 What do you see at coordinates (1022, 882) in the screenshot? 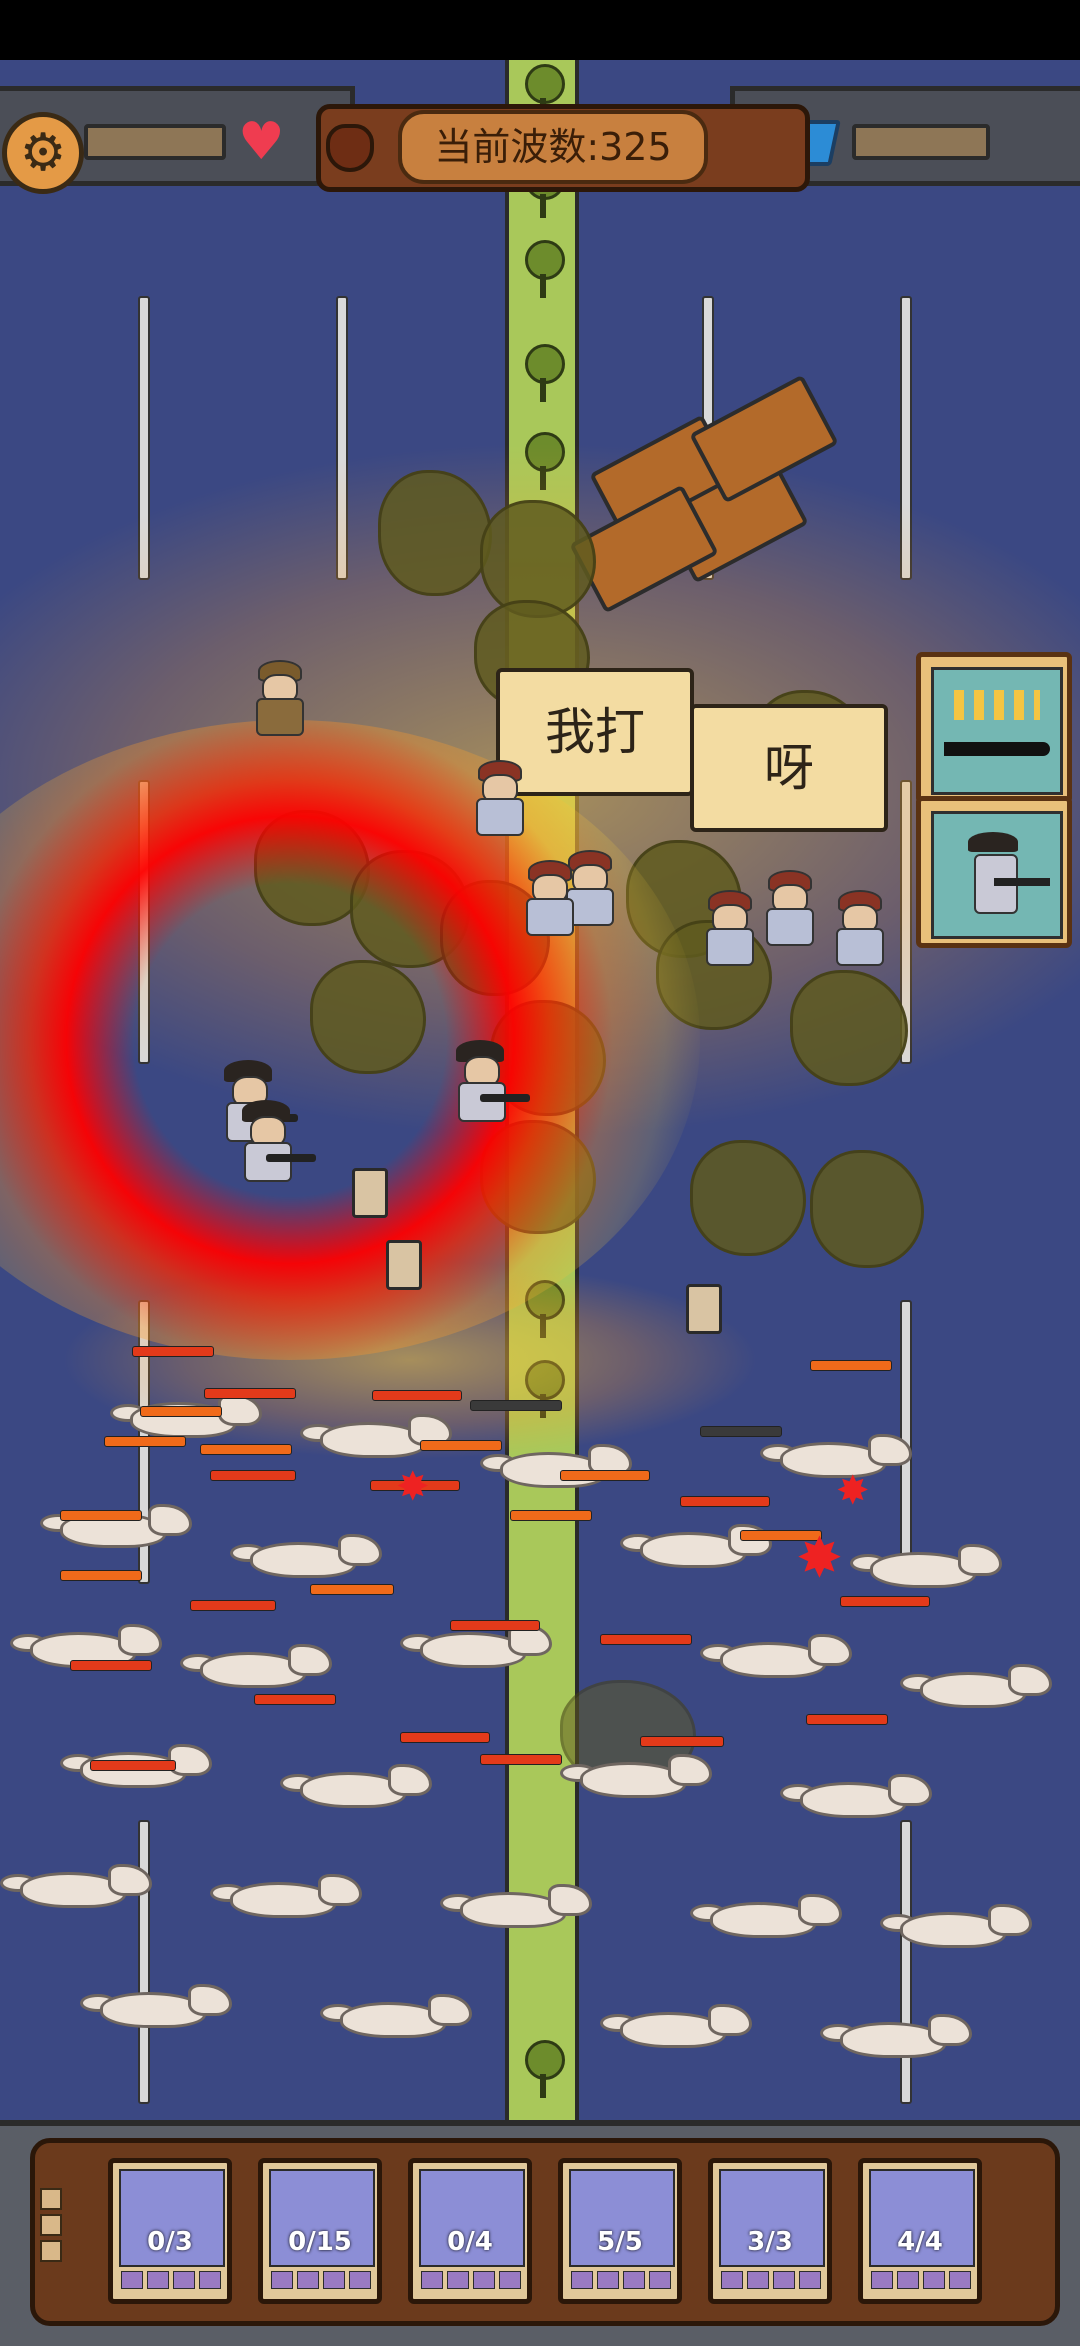
I see `gun-icon` at bounding box center [1022, 882].